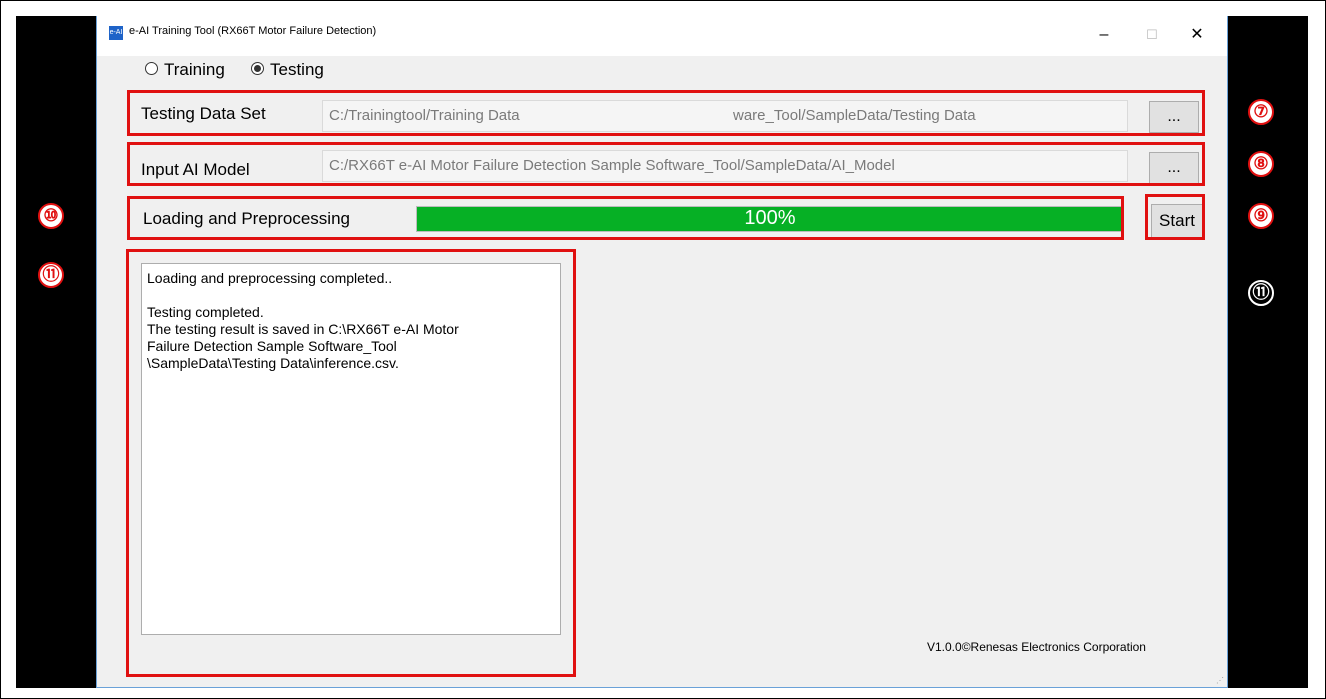 The width and height of the screenshot is (1326, 699). What do you see at coordinates (1220, 680) in the screenshot?
I see `resize-grip-icon: ⋰` at bounding box center [1220, 680].